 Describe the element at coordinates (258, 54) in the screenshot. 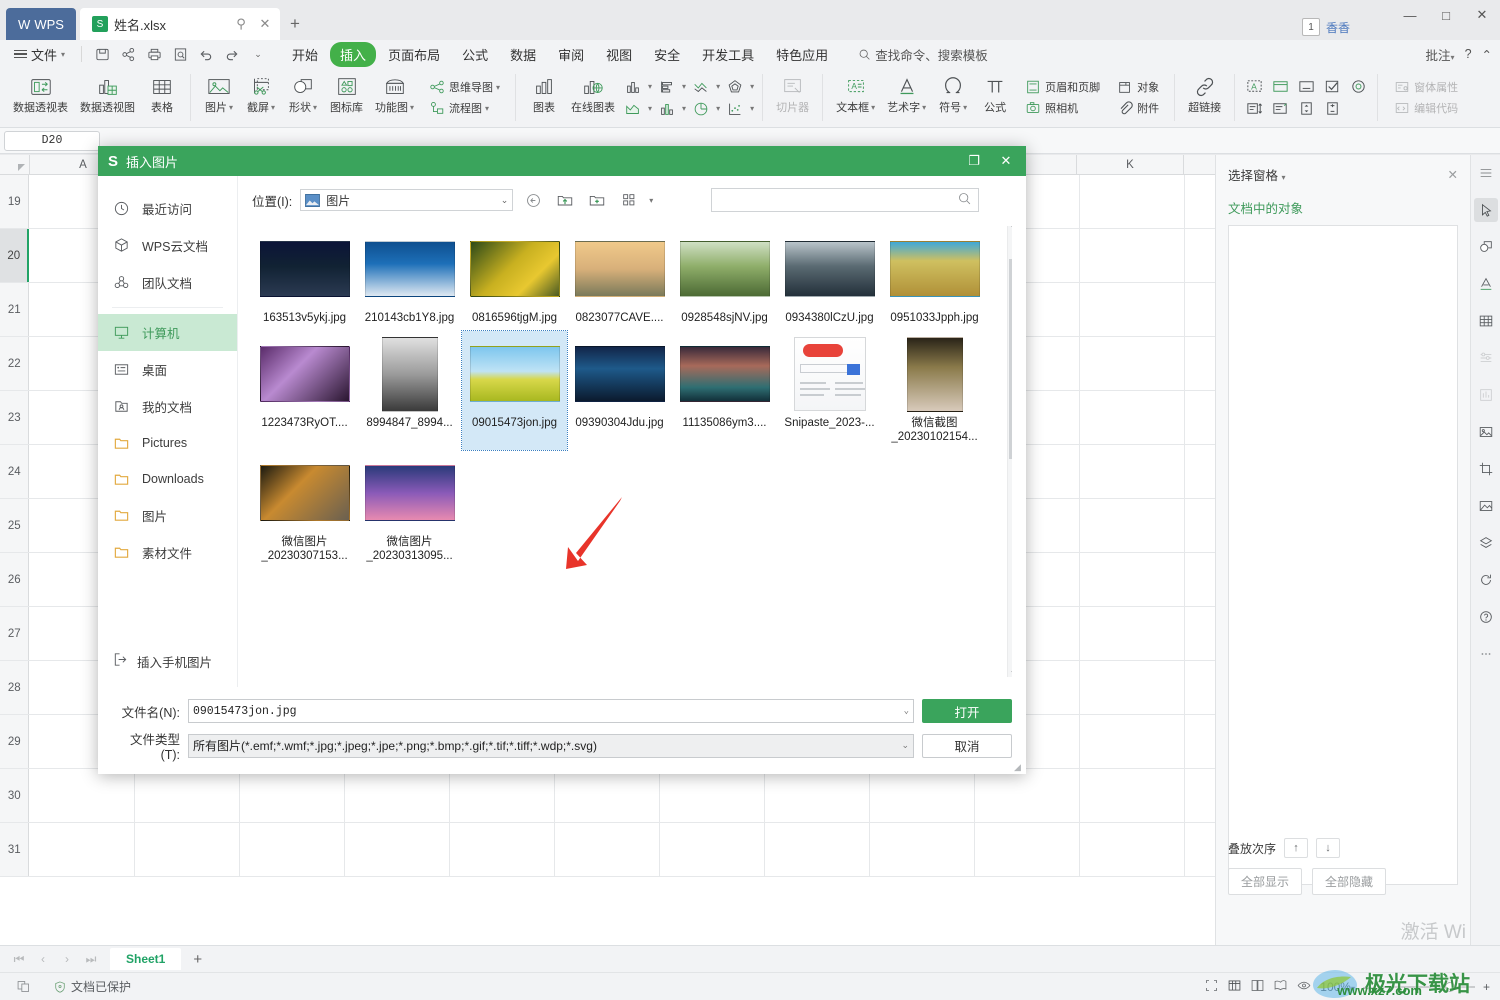

I see `customize-toolbar-icon: ⌄` at that location.